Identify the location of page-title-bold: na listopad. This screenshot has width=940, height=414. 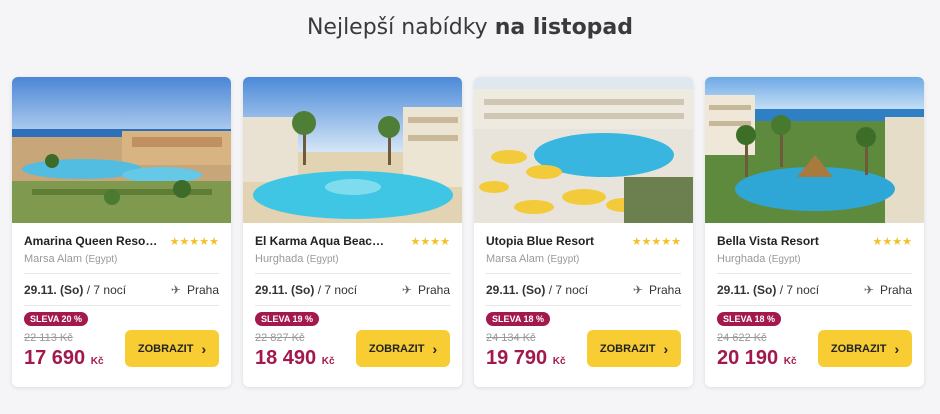
(564, 27).